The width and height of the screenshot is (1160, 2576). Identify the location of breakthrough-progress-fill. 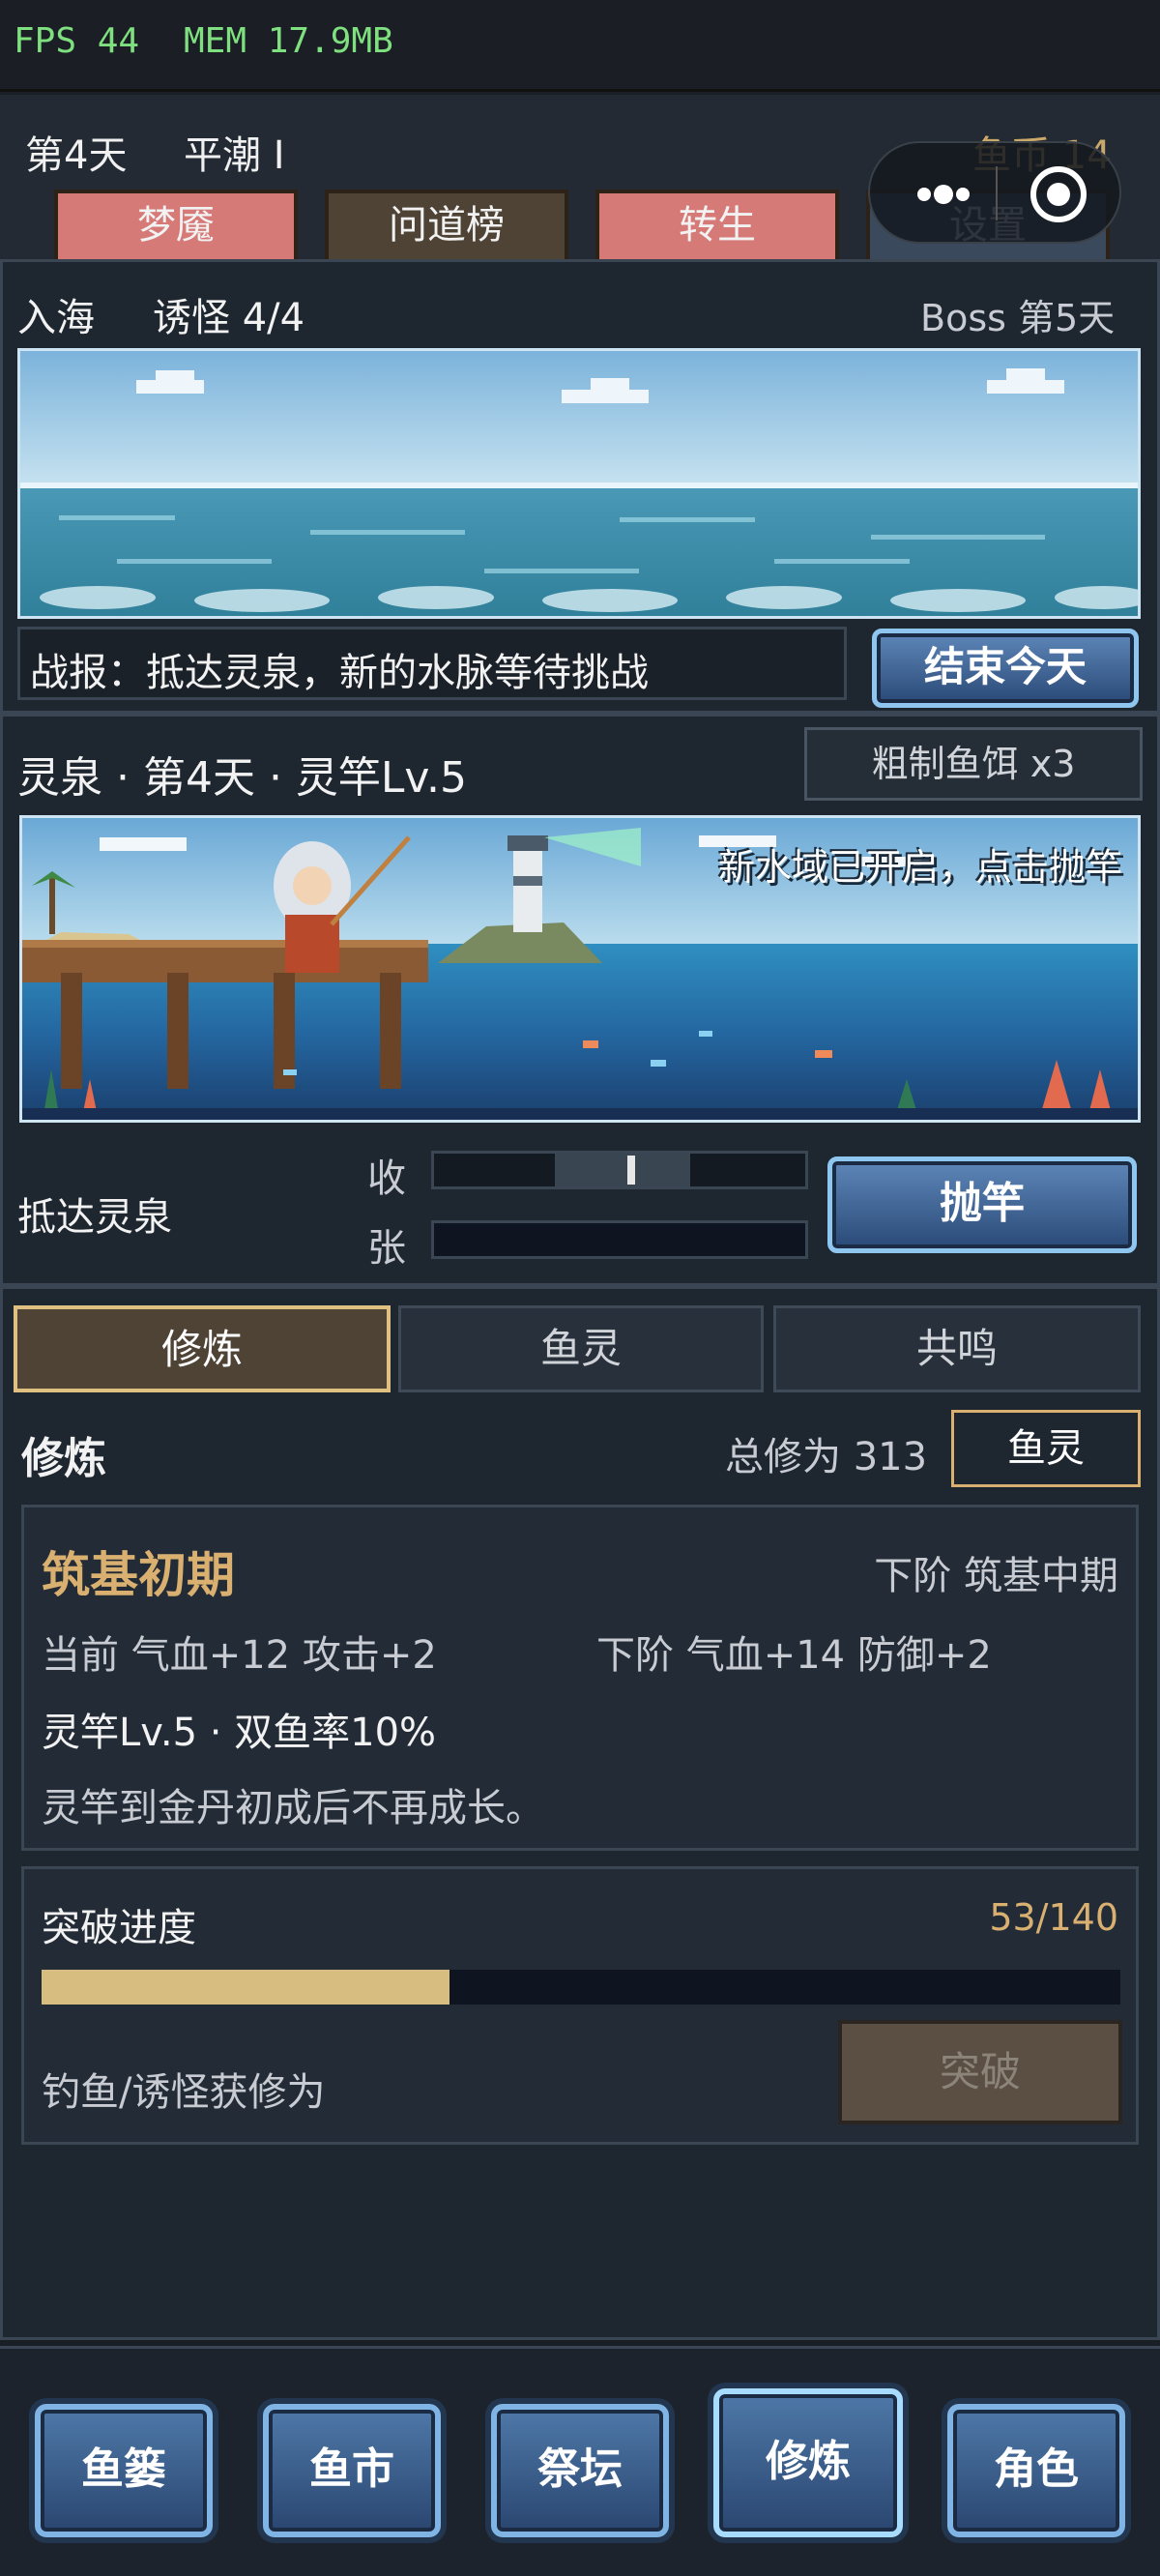
(246, 1987).